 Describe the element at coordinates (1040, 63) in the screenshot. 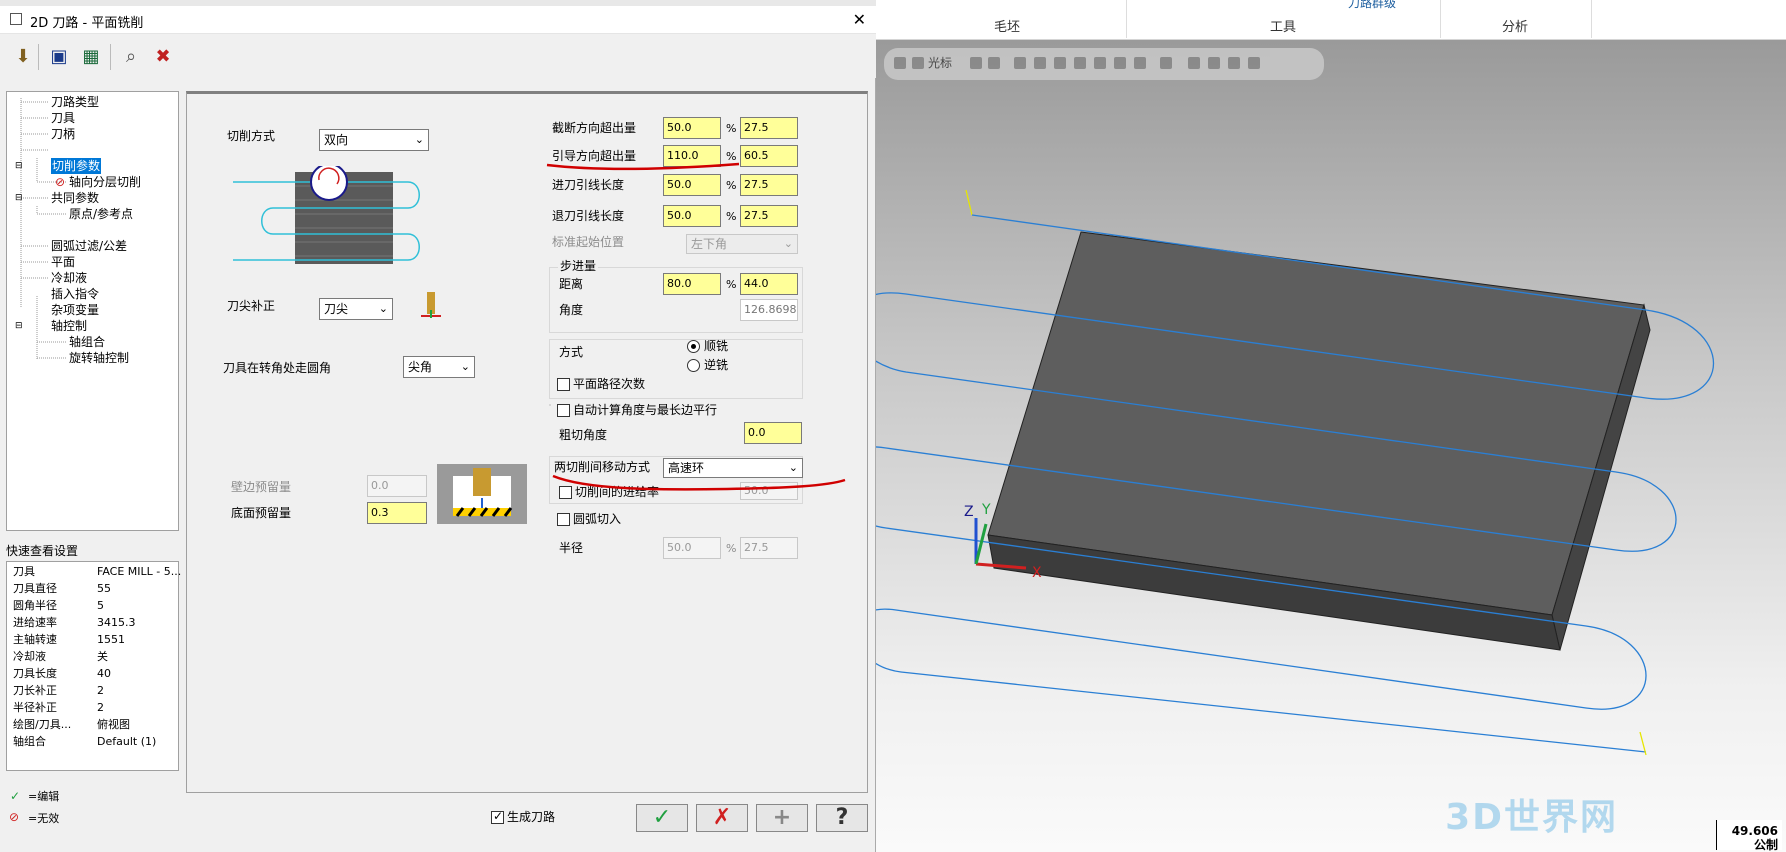

I see `chain-icon` at that location.